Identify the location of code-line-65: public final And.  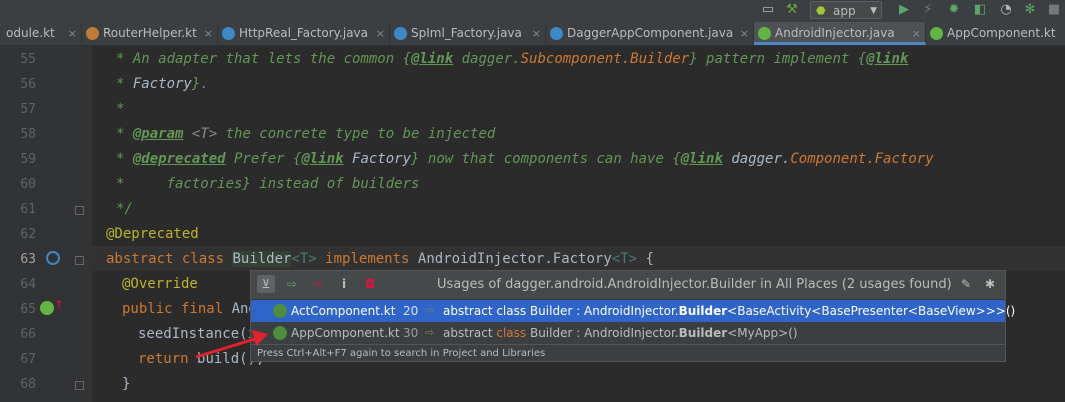
(189, 309).